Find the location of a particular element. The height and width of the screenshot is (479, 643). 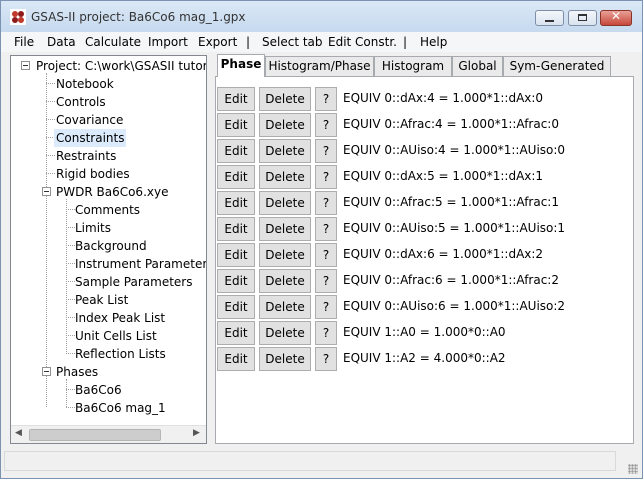

scroll-thumb is located at coordinates (95, 435).